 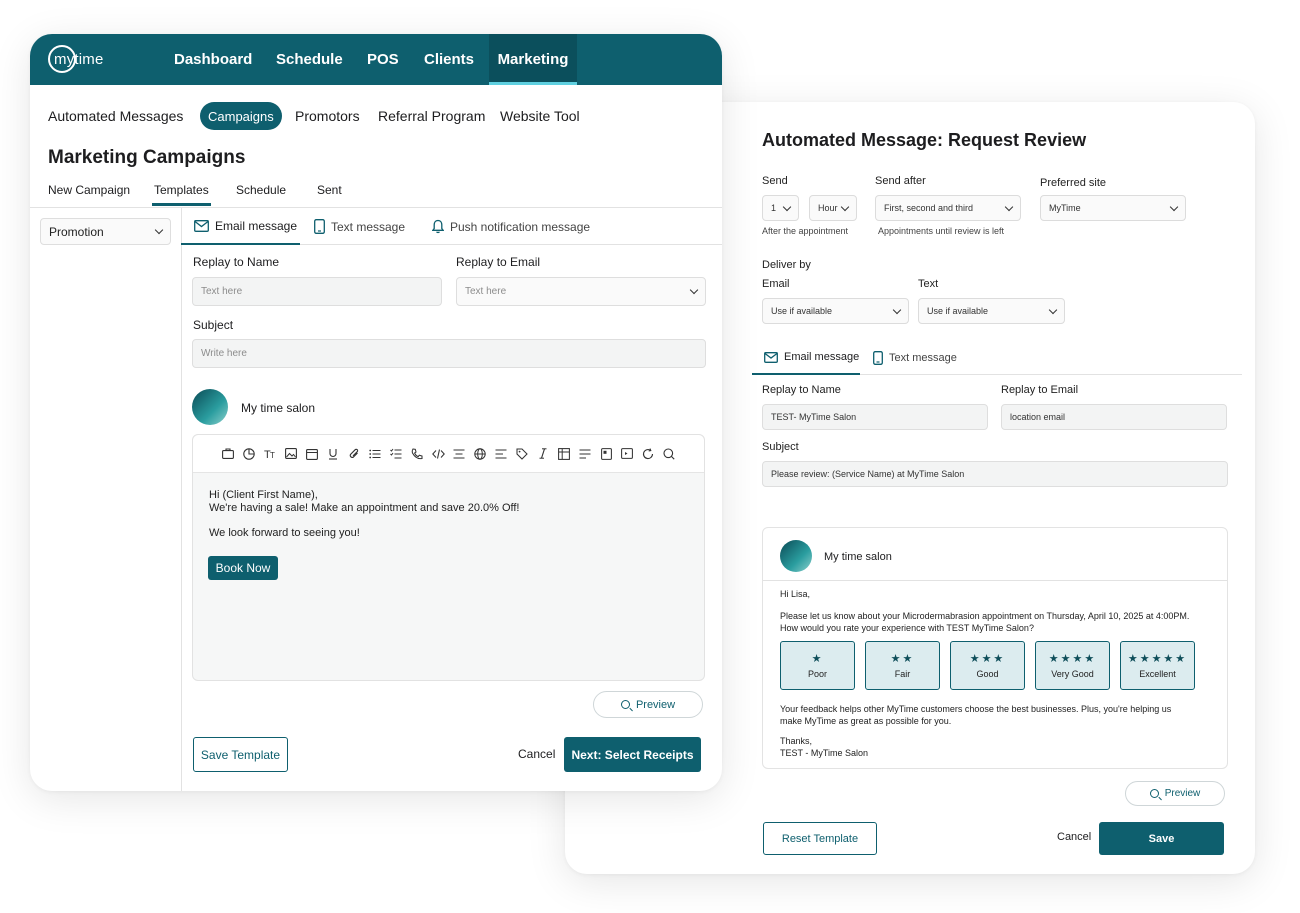 I want to click on book-now-button: Book Now, so click(x=243, y=568).